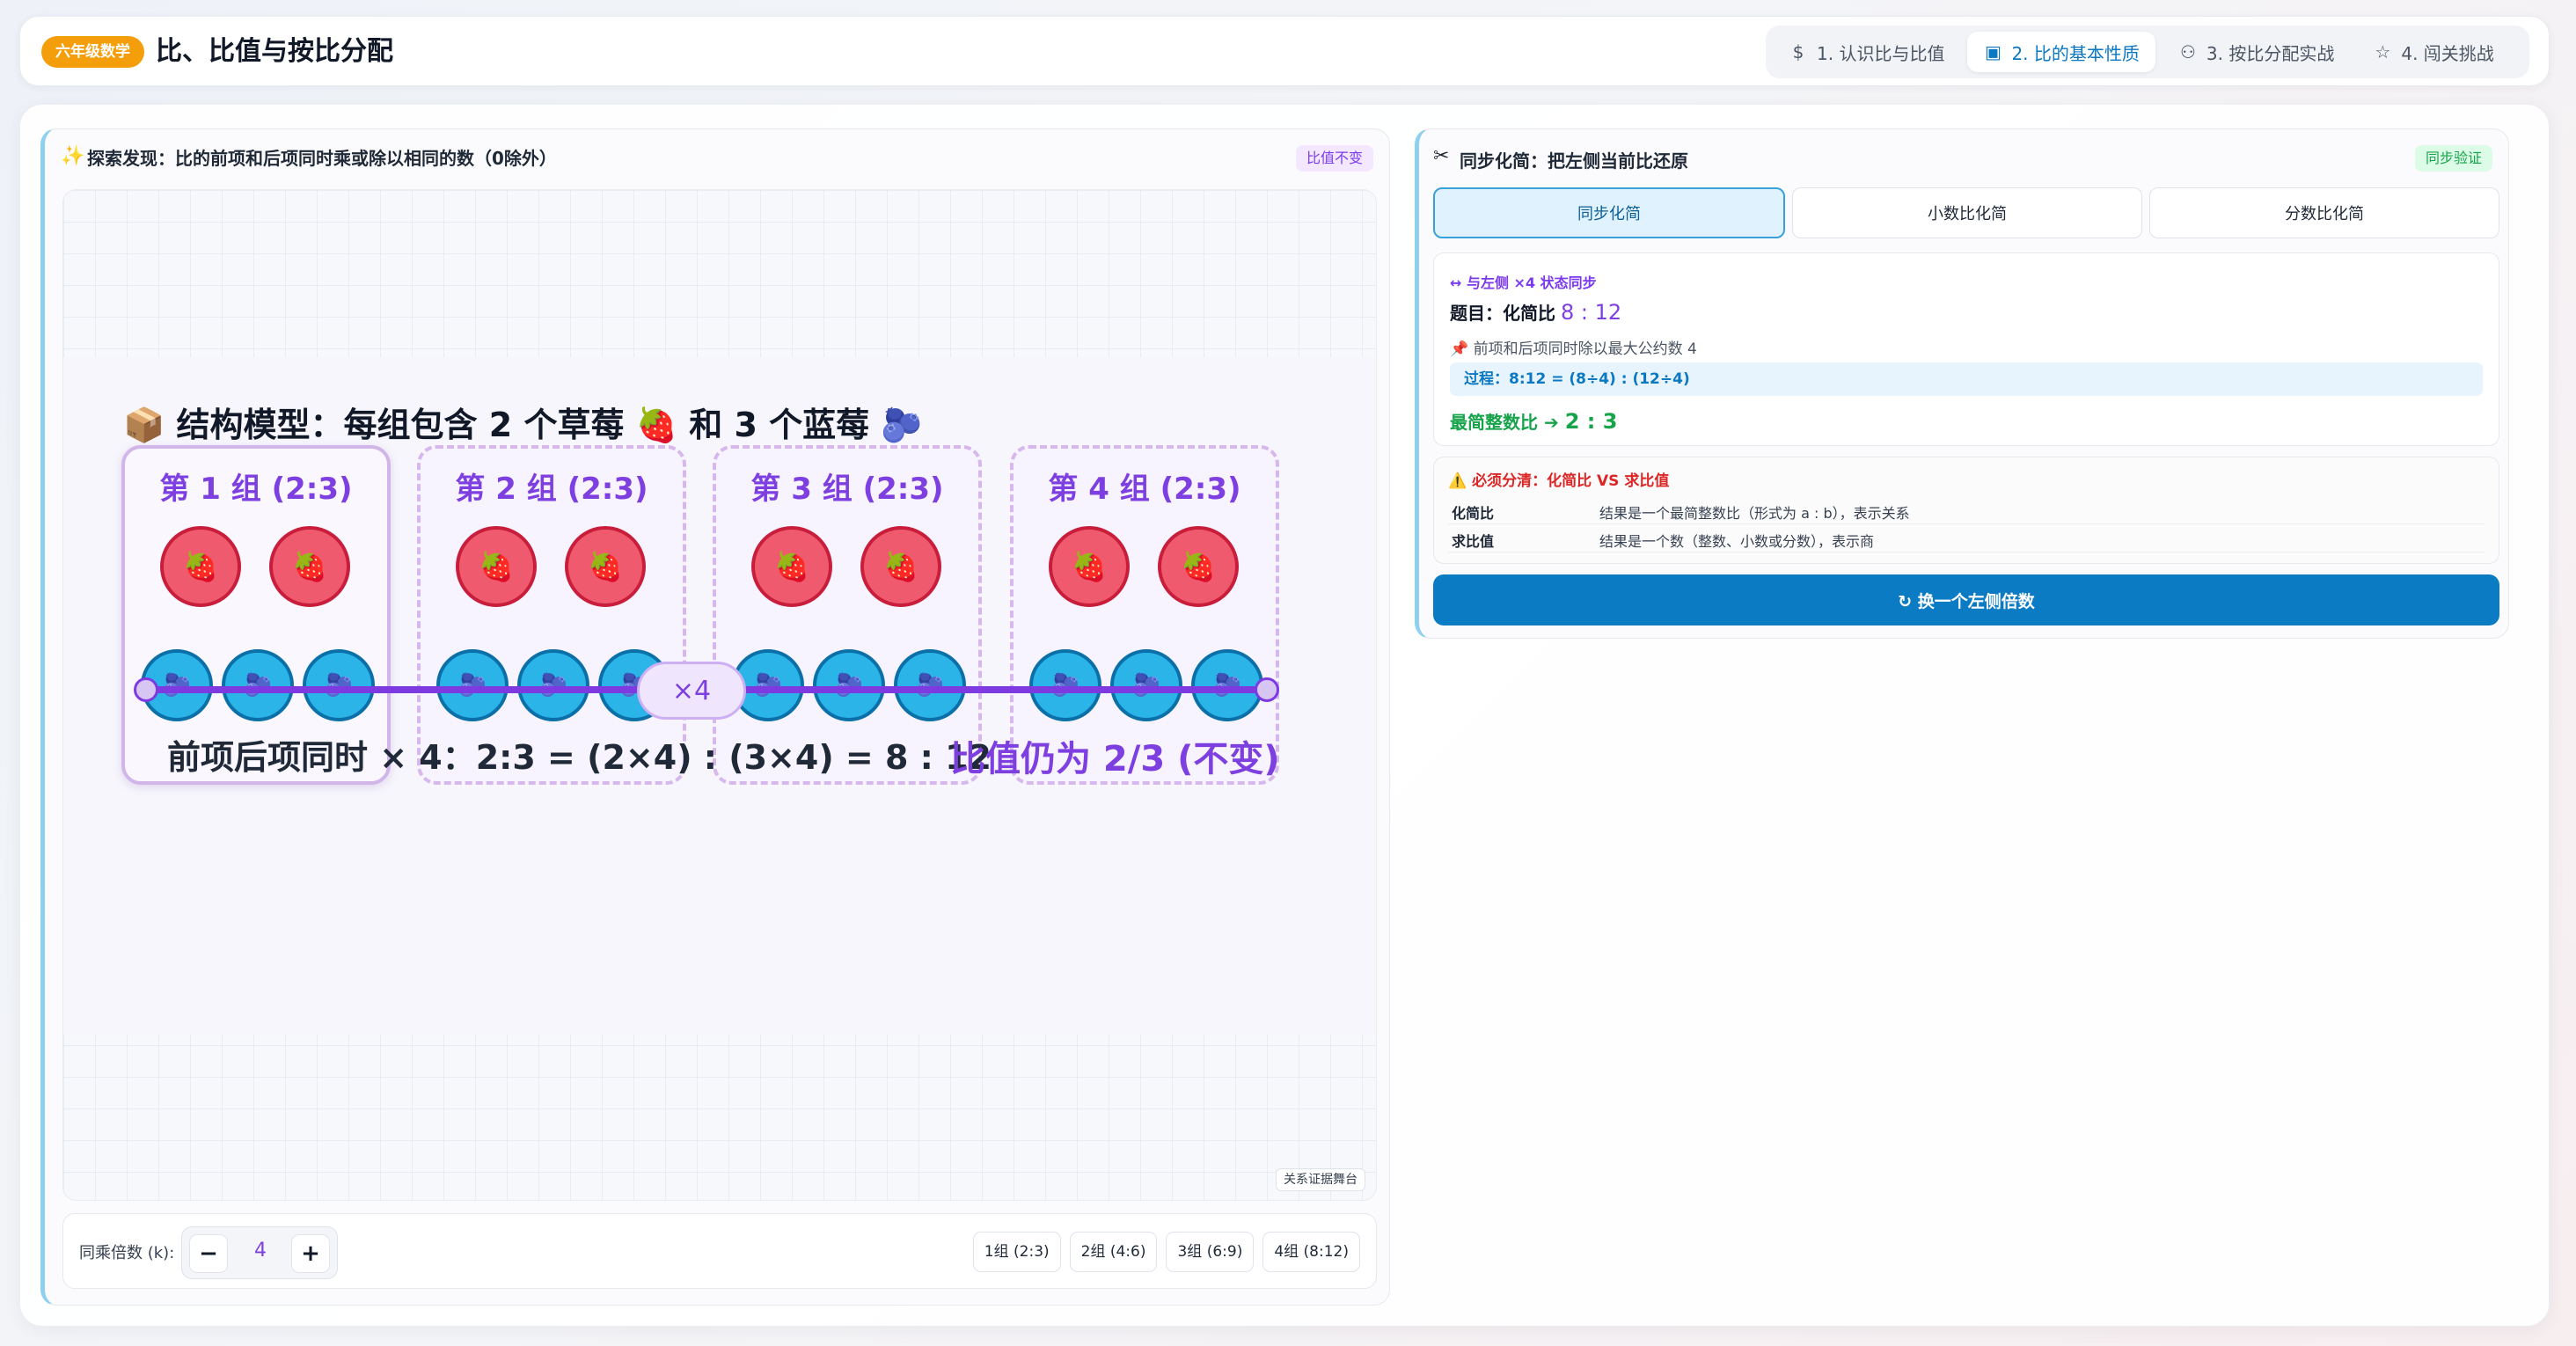  I want to click on layout-icon: ▣, so click(1994, 51).